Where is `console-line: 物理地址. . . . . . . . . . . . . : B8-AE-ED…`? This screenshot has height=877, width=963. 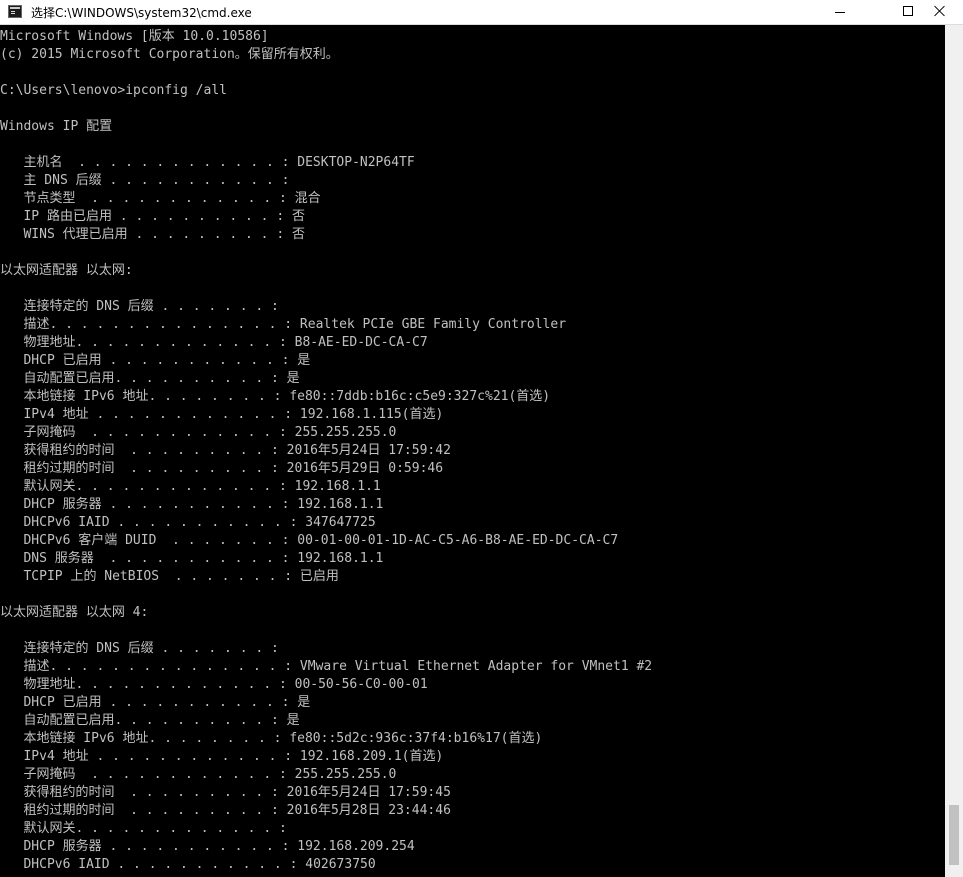
console-line: 物理地址. . . . . . . . . . . . . : B8-AE-ED… is located at coordinates (214, 342).